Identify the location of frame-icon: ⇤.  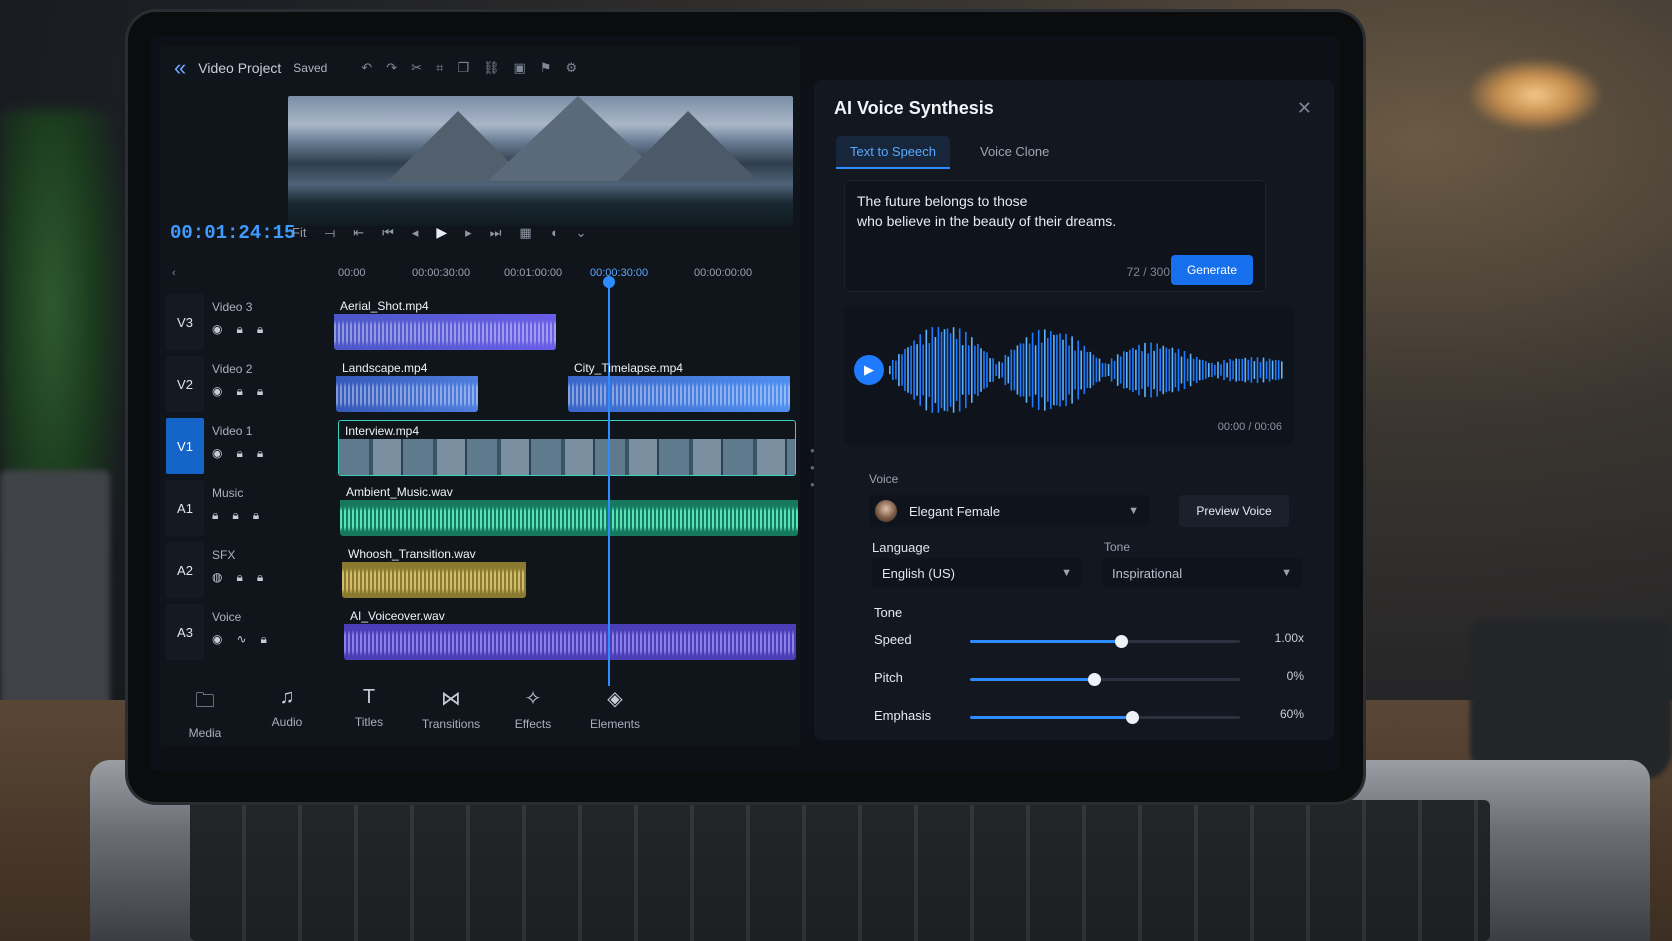
(358, 233).